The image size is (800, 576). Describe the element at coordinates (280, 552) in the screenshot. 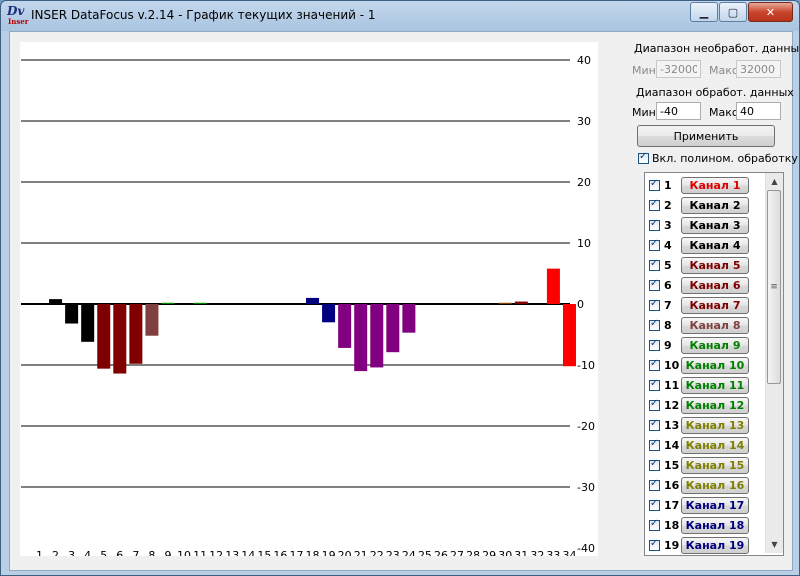

I see `x-tick-label: 16` at that location.